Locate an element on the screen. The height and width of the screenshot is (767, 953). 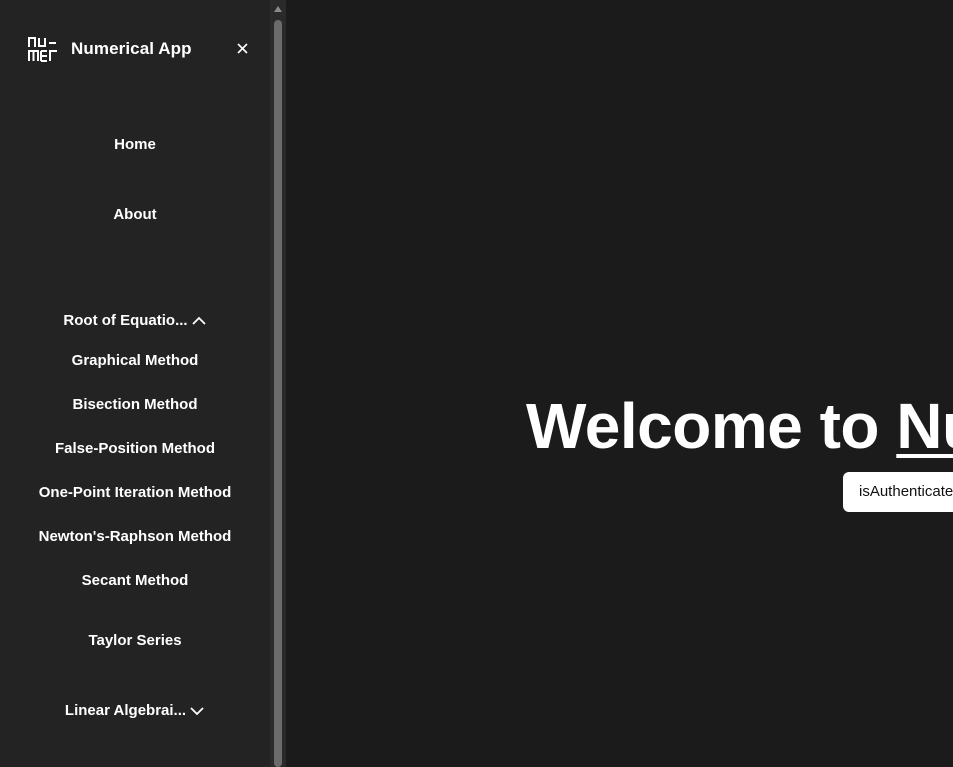
nav-taylor-series: Taylor Series is located at coordinates (135, 640).